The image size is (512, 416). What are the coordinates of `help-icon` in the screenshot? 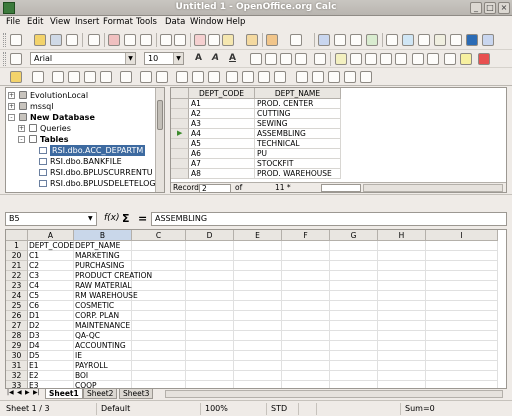 It's located at (488, 40).